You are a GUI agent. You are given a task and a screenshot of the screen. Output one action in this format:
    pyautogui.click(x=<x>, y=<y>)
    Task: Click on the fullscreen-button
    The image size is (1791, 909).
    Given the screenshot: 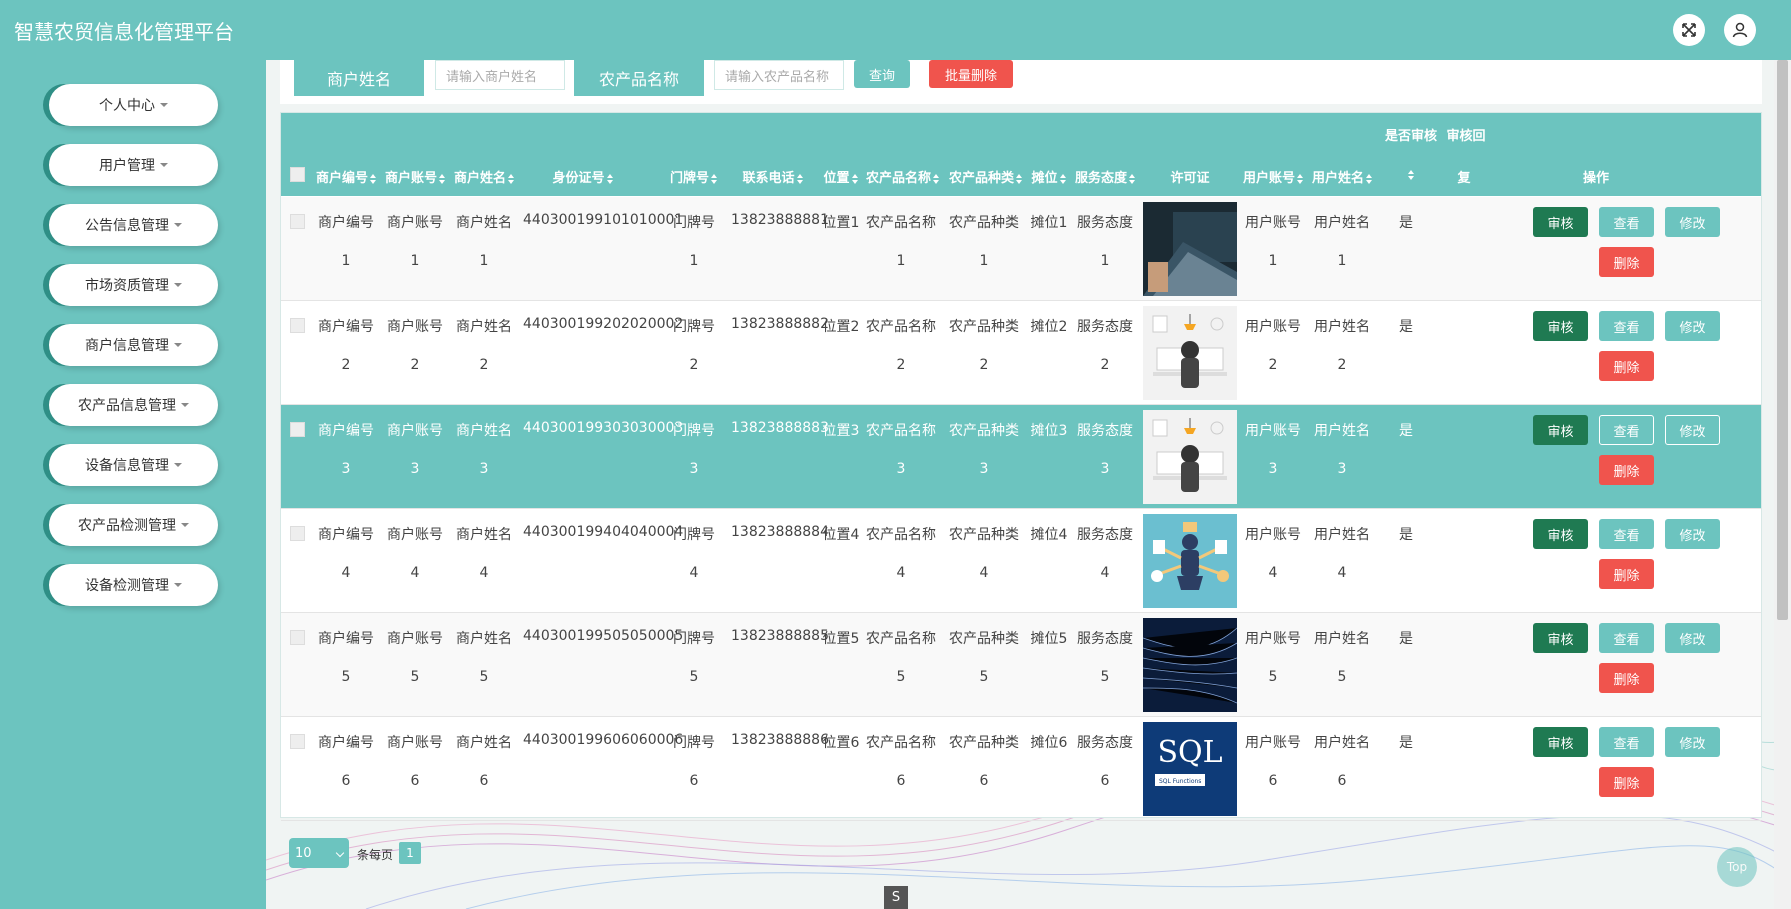 What is the action you would take?
    pyautogui.click(x=1689, y=30)
    